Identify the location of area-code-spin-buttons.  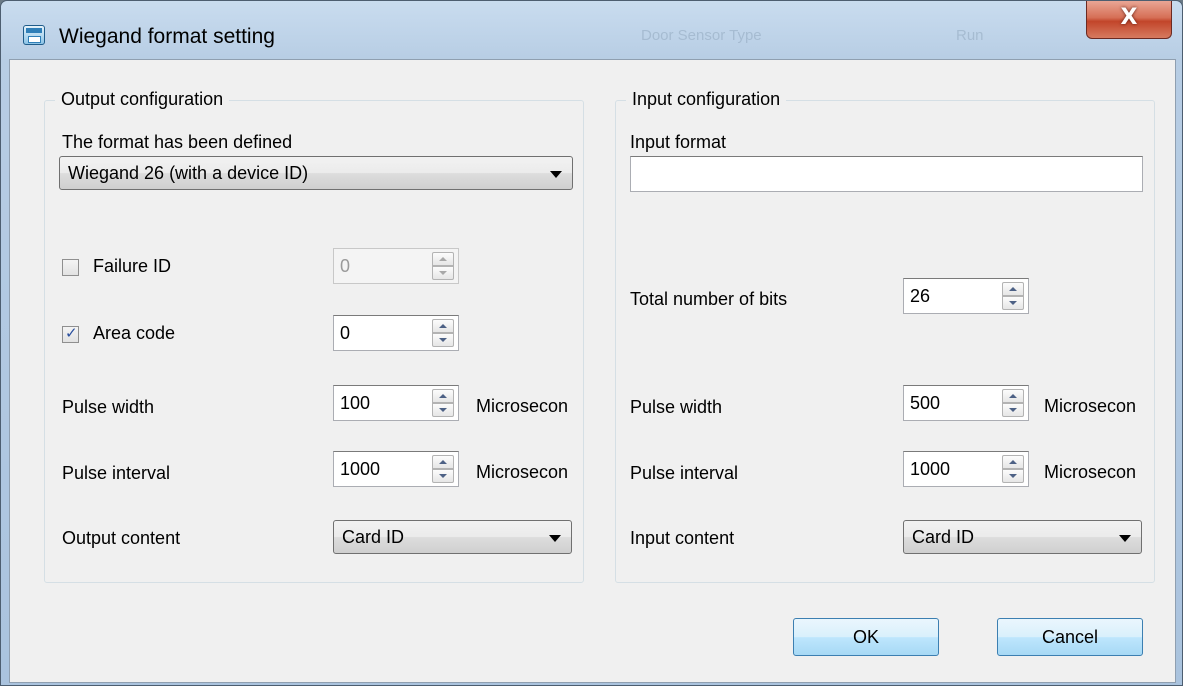
(443, 333).